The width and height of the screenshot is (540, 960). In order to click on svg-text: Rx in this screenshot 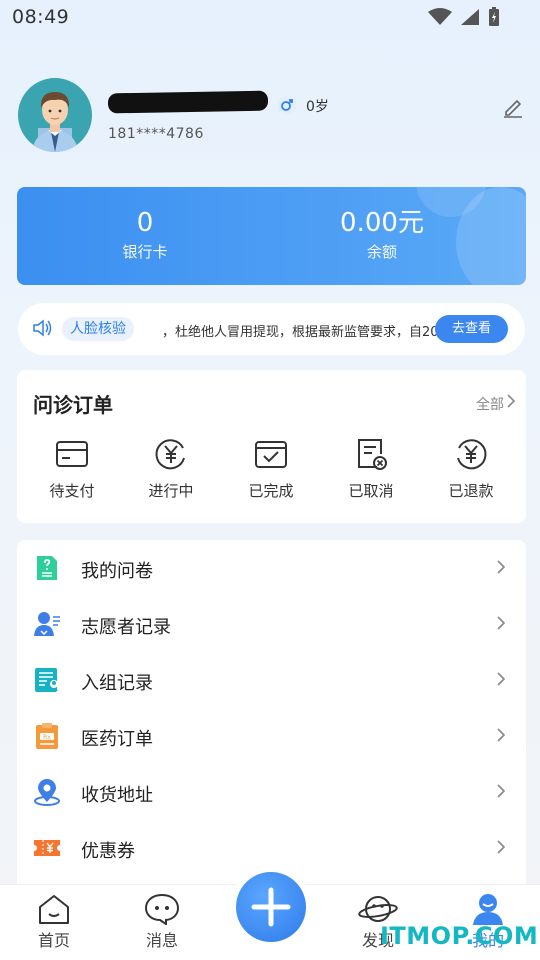, I will do `click(47, 737)`.